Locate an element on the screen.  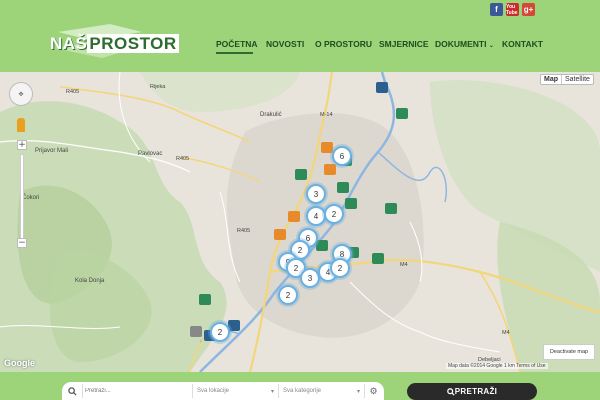
gear-icon: ⚙ is located at coordinates (373, 391).